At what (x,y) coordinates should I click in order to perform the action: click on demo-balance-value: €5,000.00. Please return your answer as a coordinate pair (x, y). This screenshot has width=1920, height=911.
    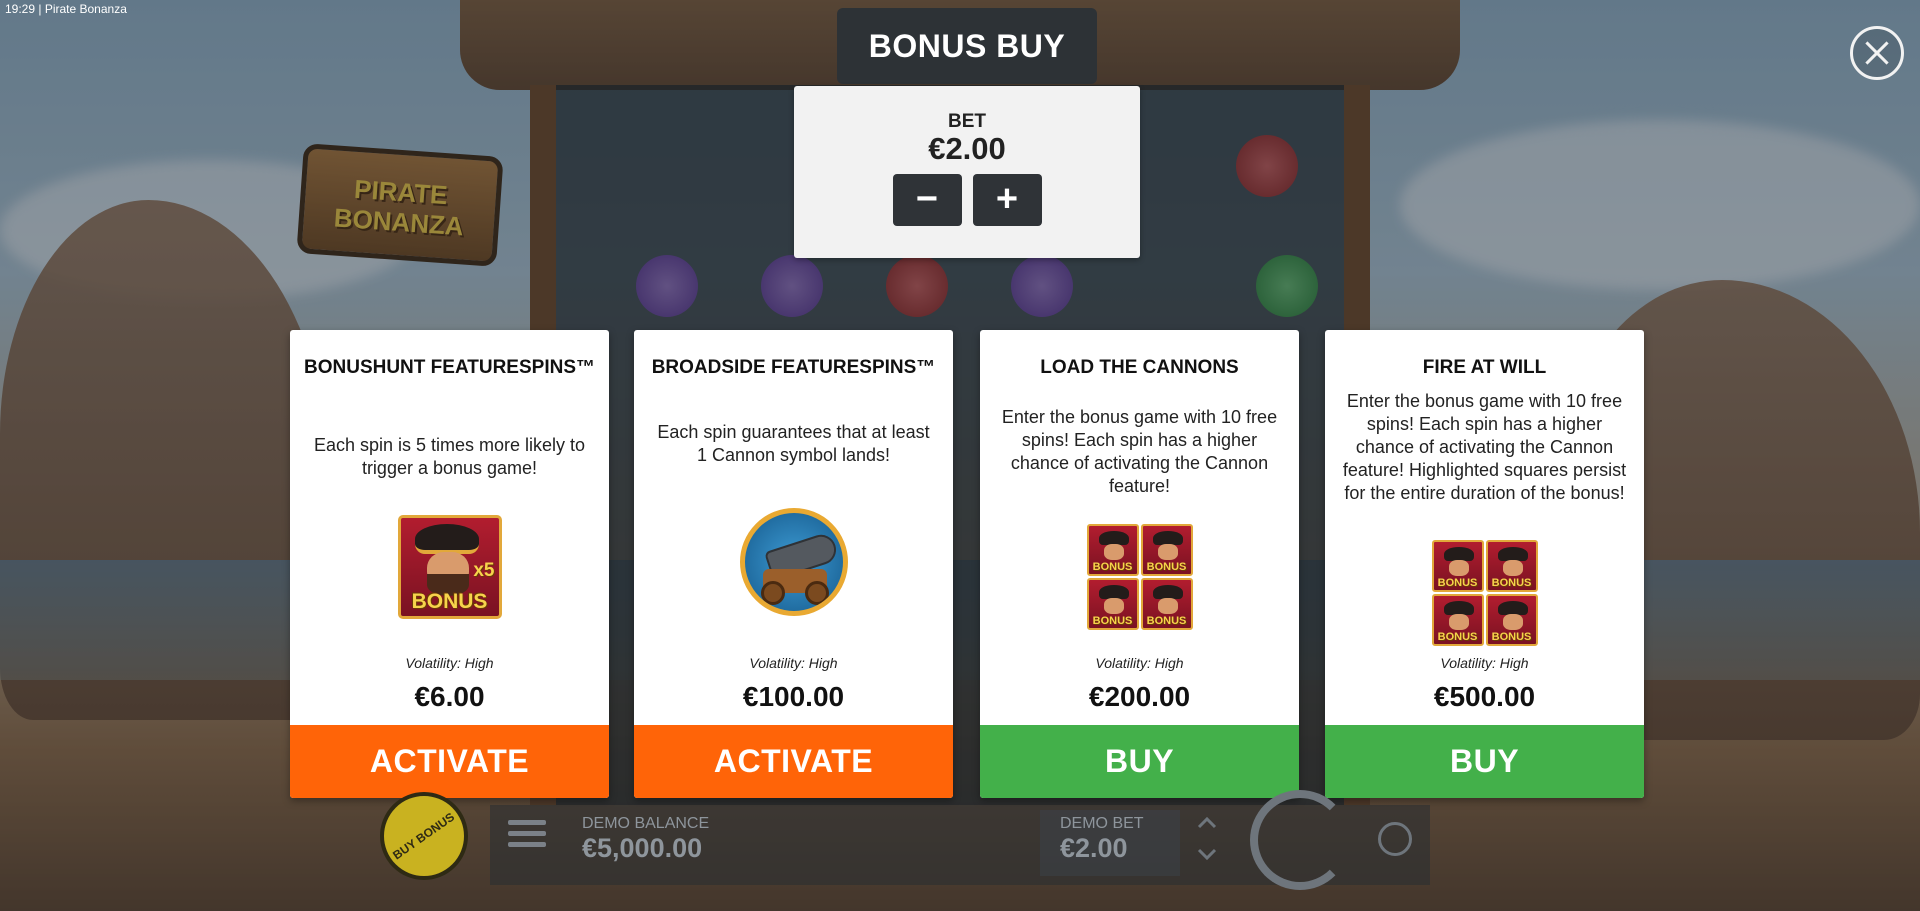
    Looking at the image, I should click on (642, 848).